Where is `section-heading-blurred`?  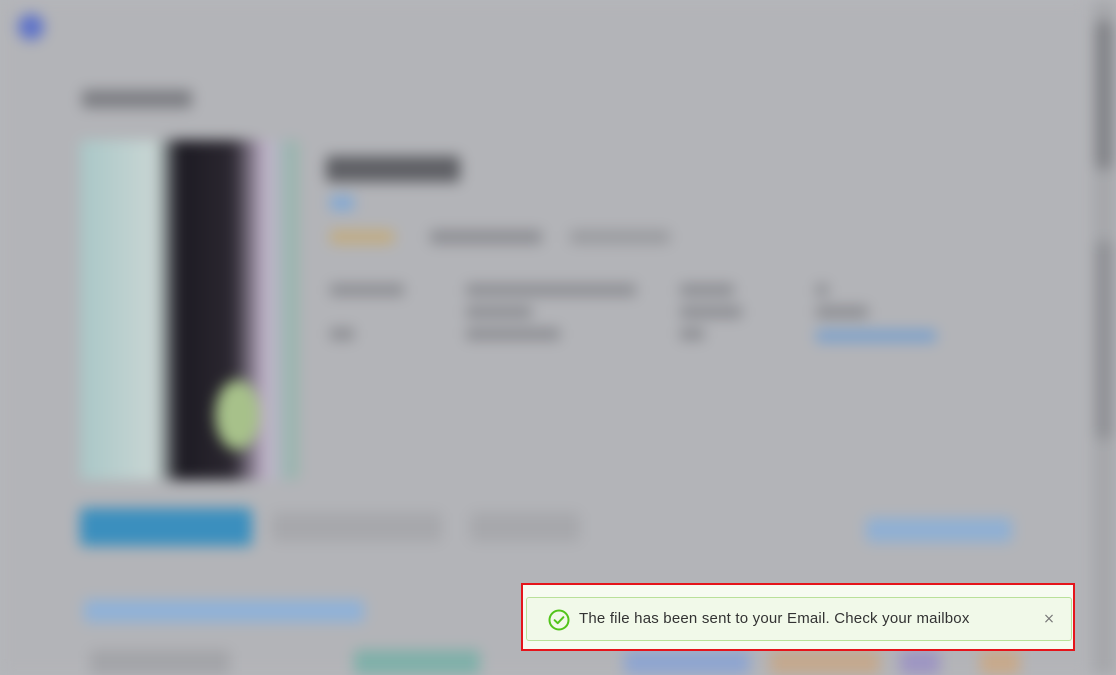
section-heading-blurred is located at coordinates (224, 611).